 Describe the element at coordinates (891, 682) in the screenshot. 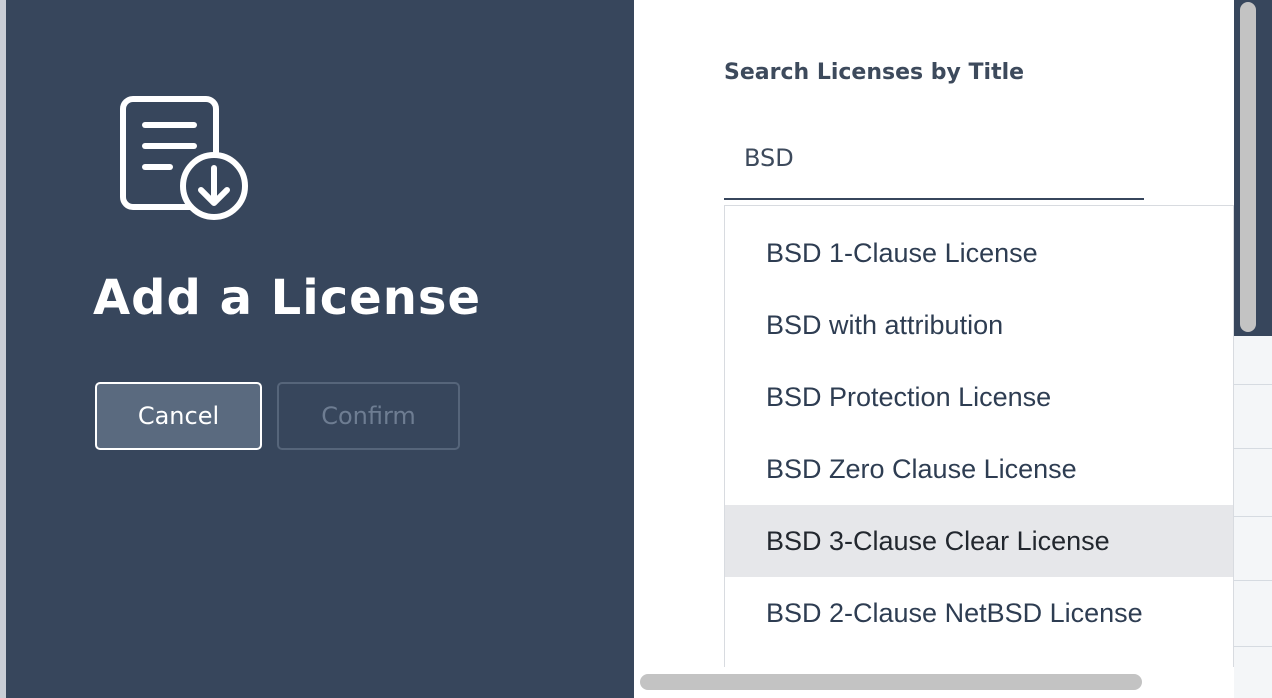

I see `horizontal-scrollbar-thumb` at that location.